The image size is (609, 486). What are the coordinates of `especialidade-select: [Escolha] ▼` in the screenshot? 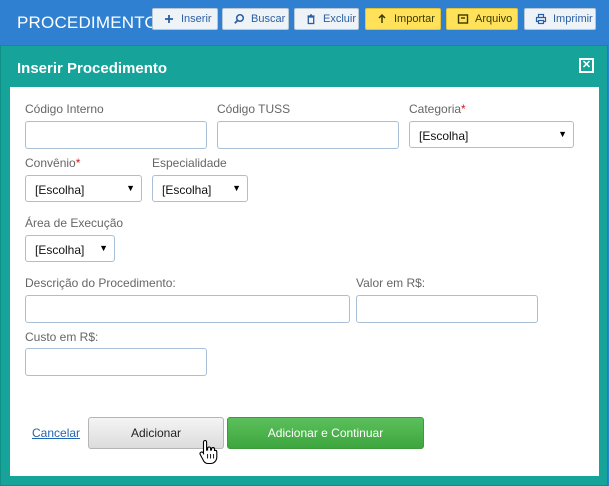 It's located at (200, 188).